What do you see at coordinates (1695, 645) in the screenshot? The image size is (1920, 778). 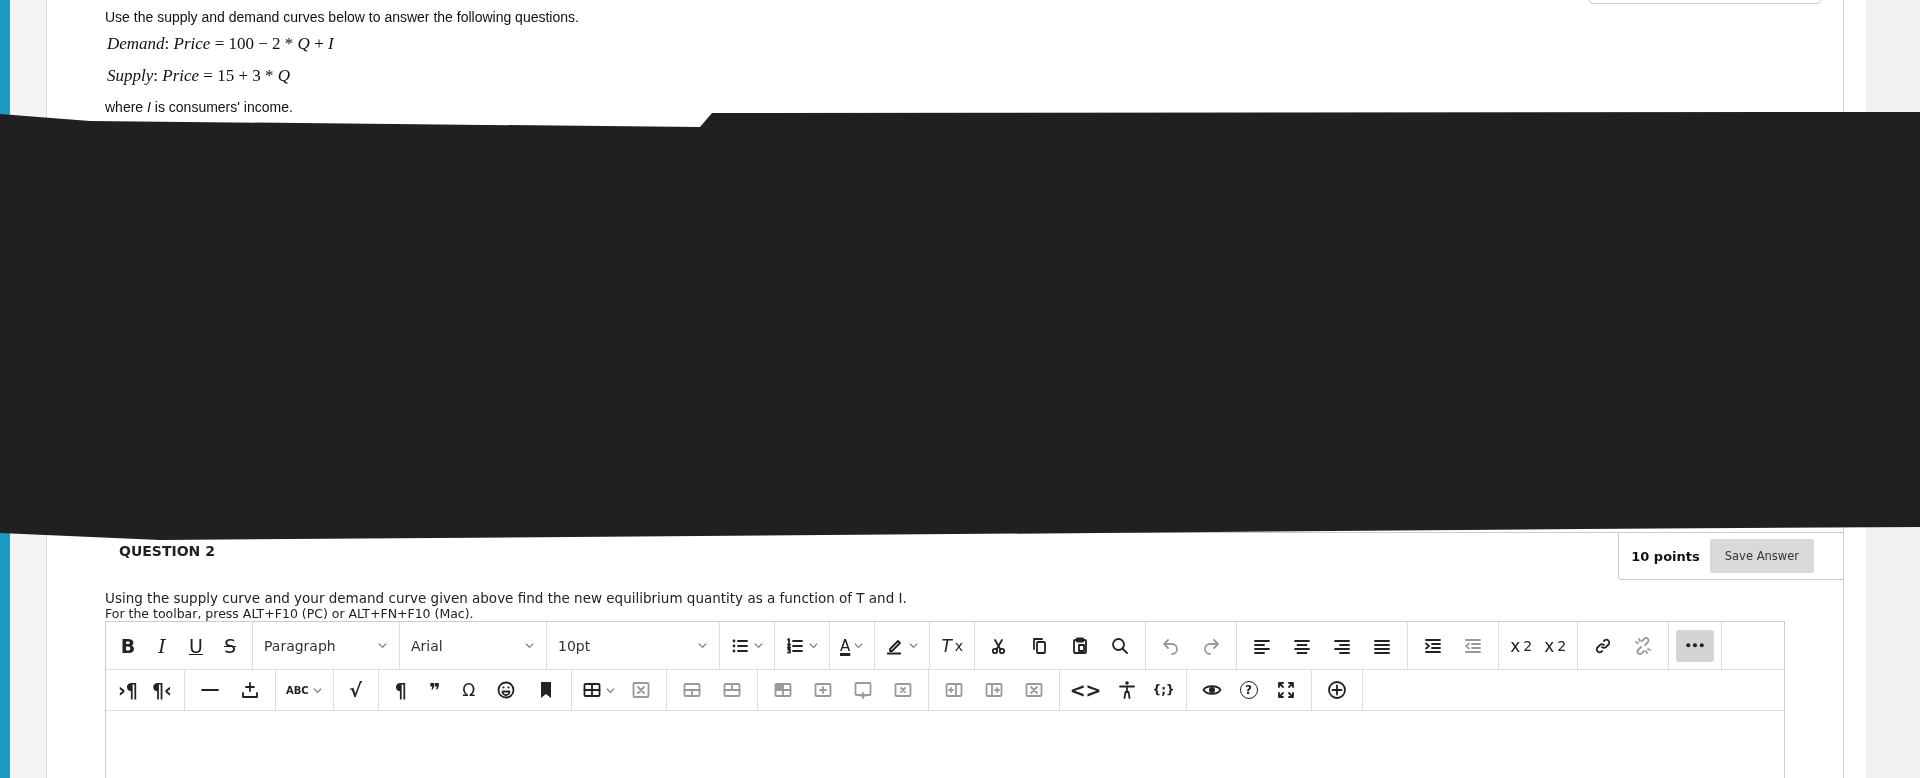 I see `more-button` at bounding box center [1695, 645].